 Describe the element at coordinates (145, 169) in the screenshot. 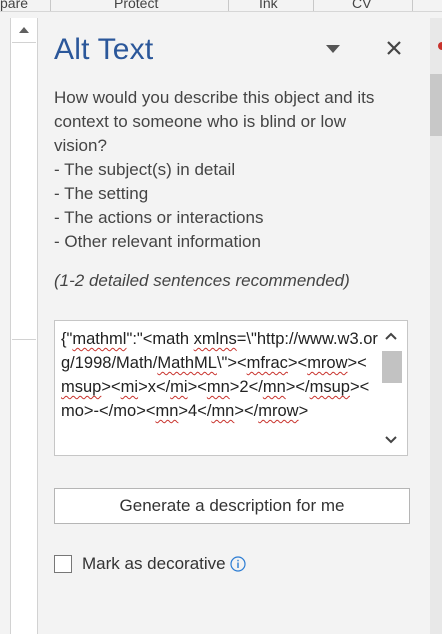

I see `instruction-line: - The subject(s) in detail` at that location.